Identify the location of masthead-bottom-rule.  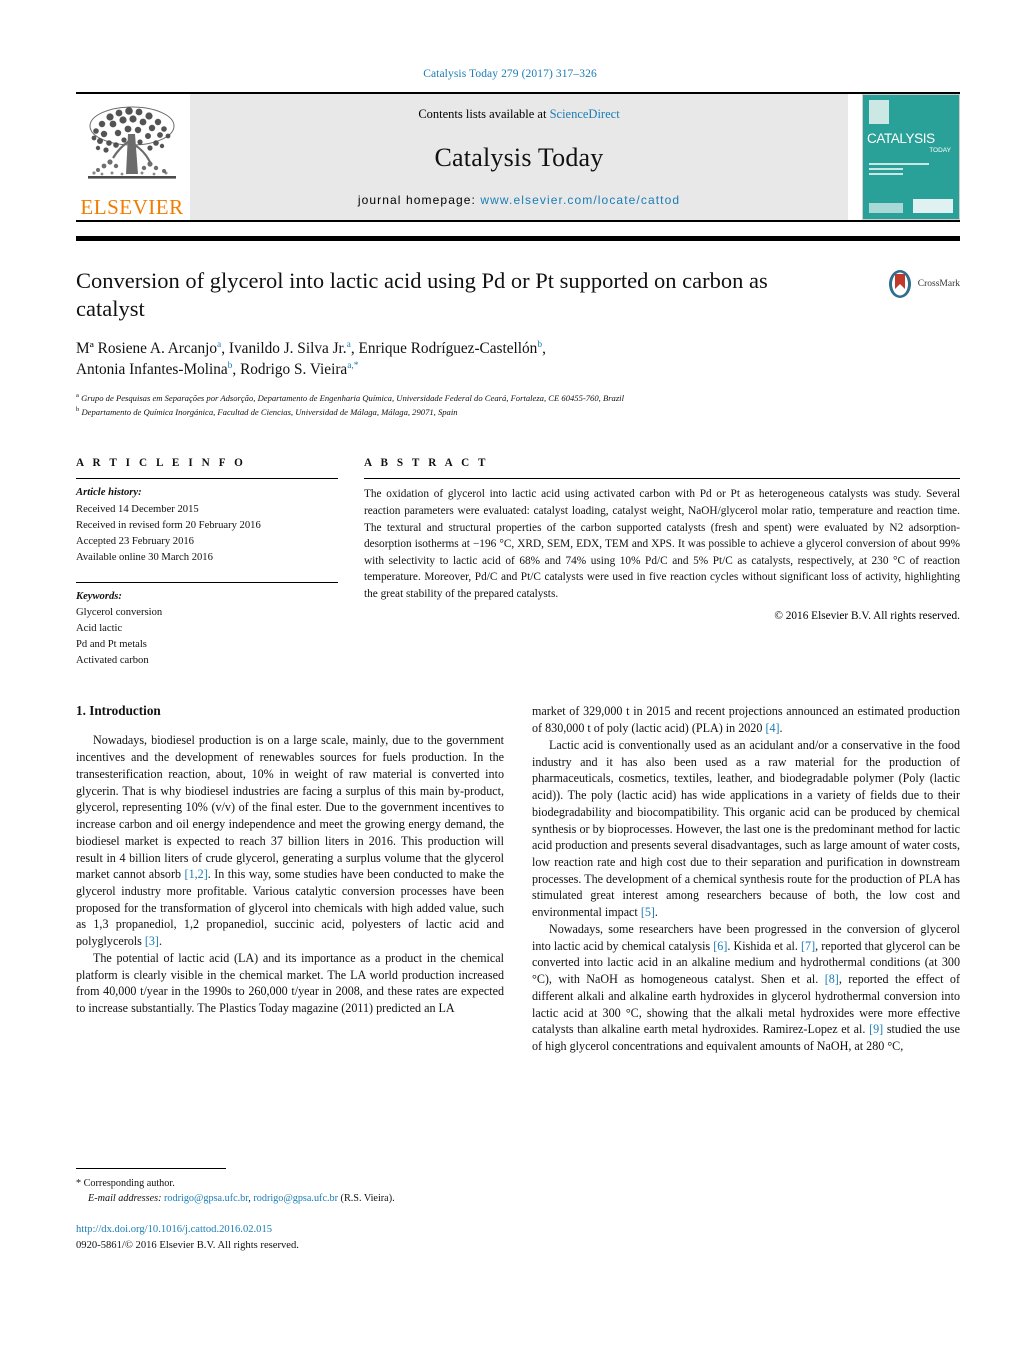
(518, 221).